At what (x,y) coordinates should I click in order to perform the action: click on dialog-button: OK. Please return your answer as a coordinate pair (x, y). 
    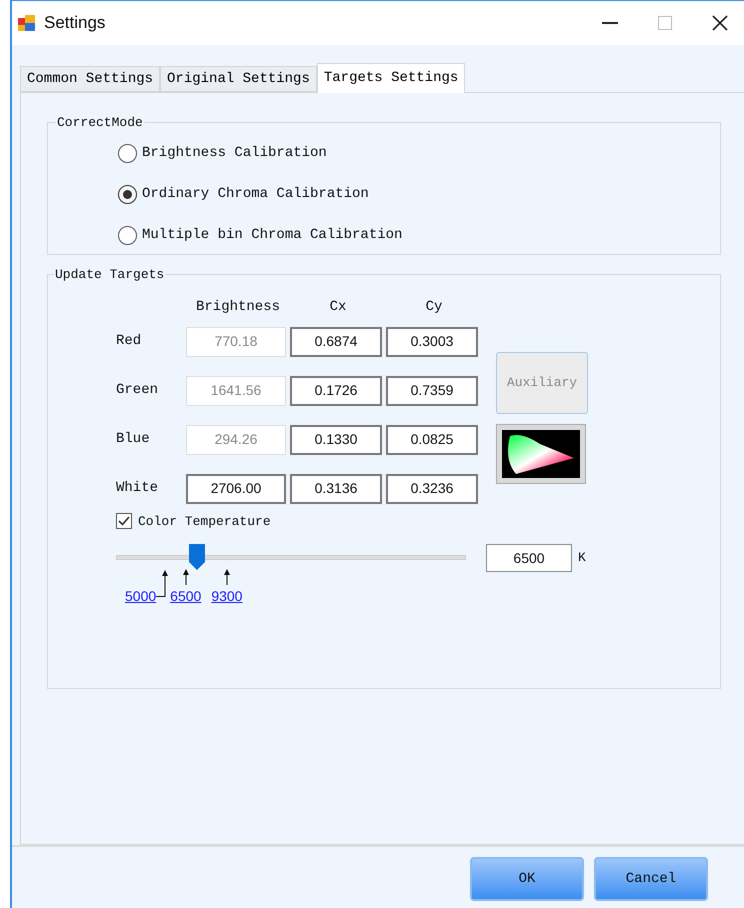
    Looking at the image, I should click on (527, 879).